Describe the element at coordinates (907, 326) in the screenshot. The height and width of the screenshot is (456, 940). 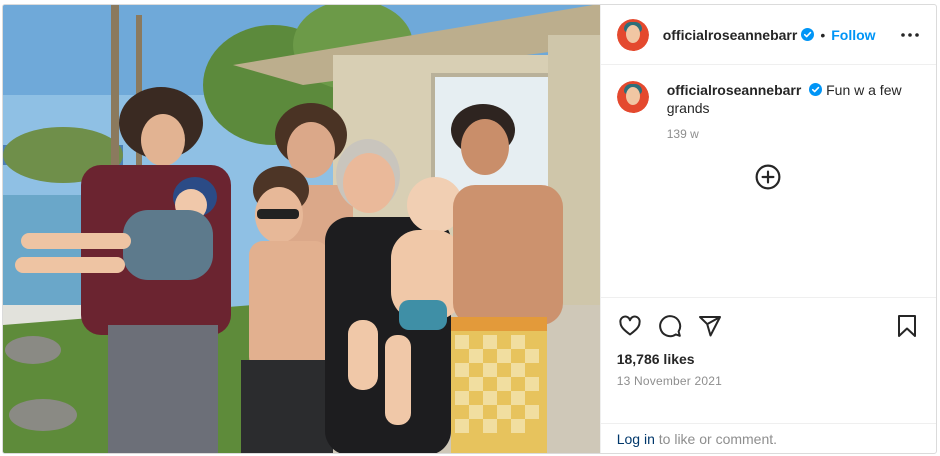
I see `bookmark-icon` at that location.